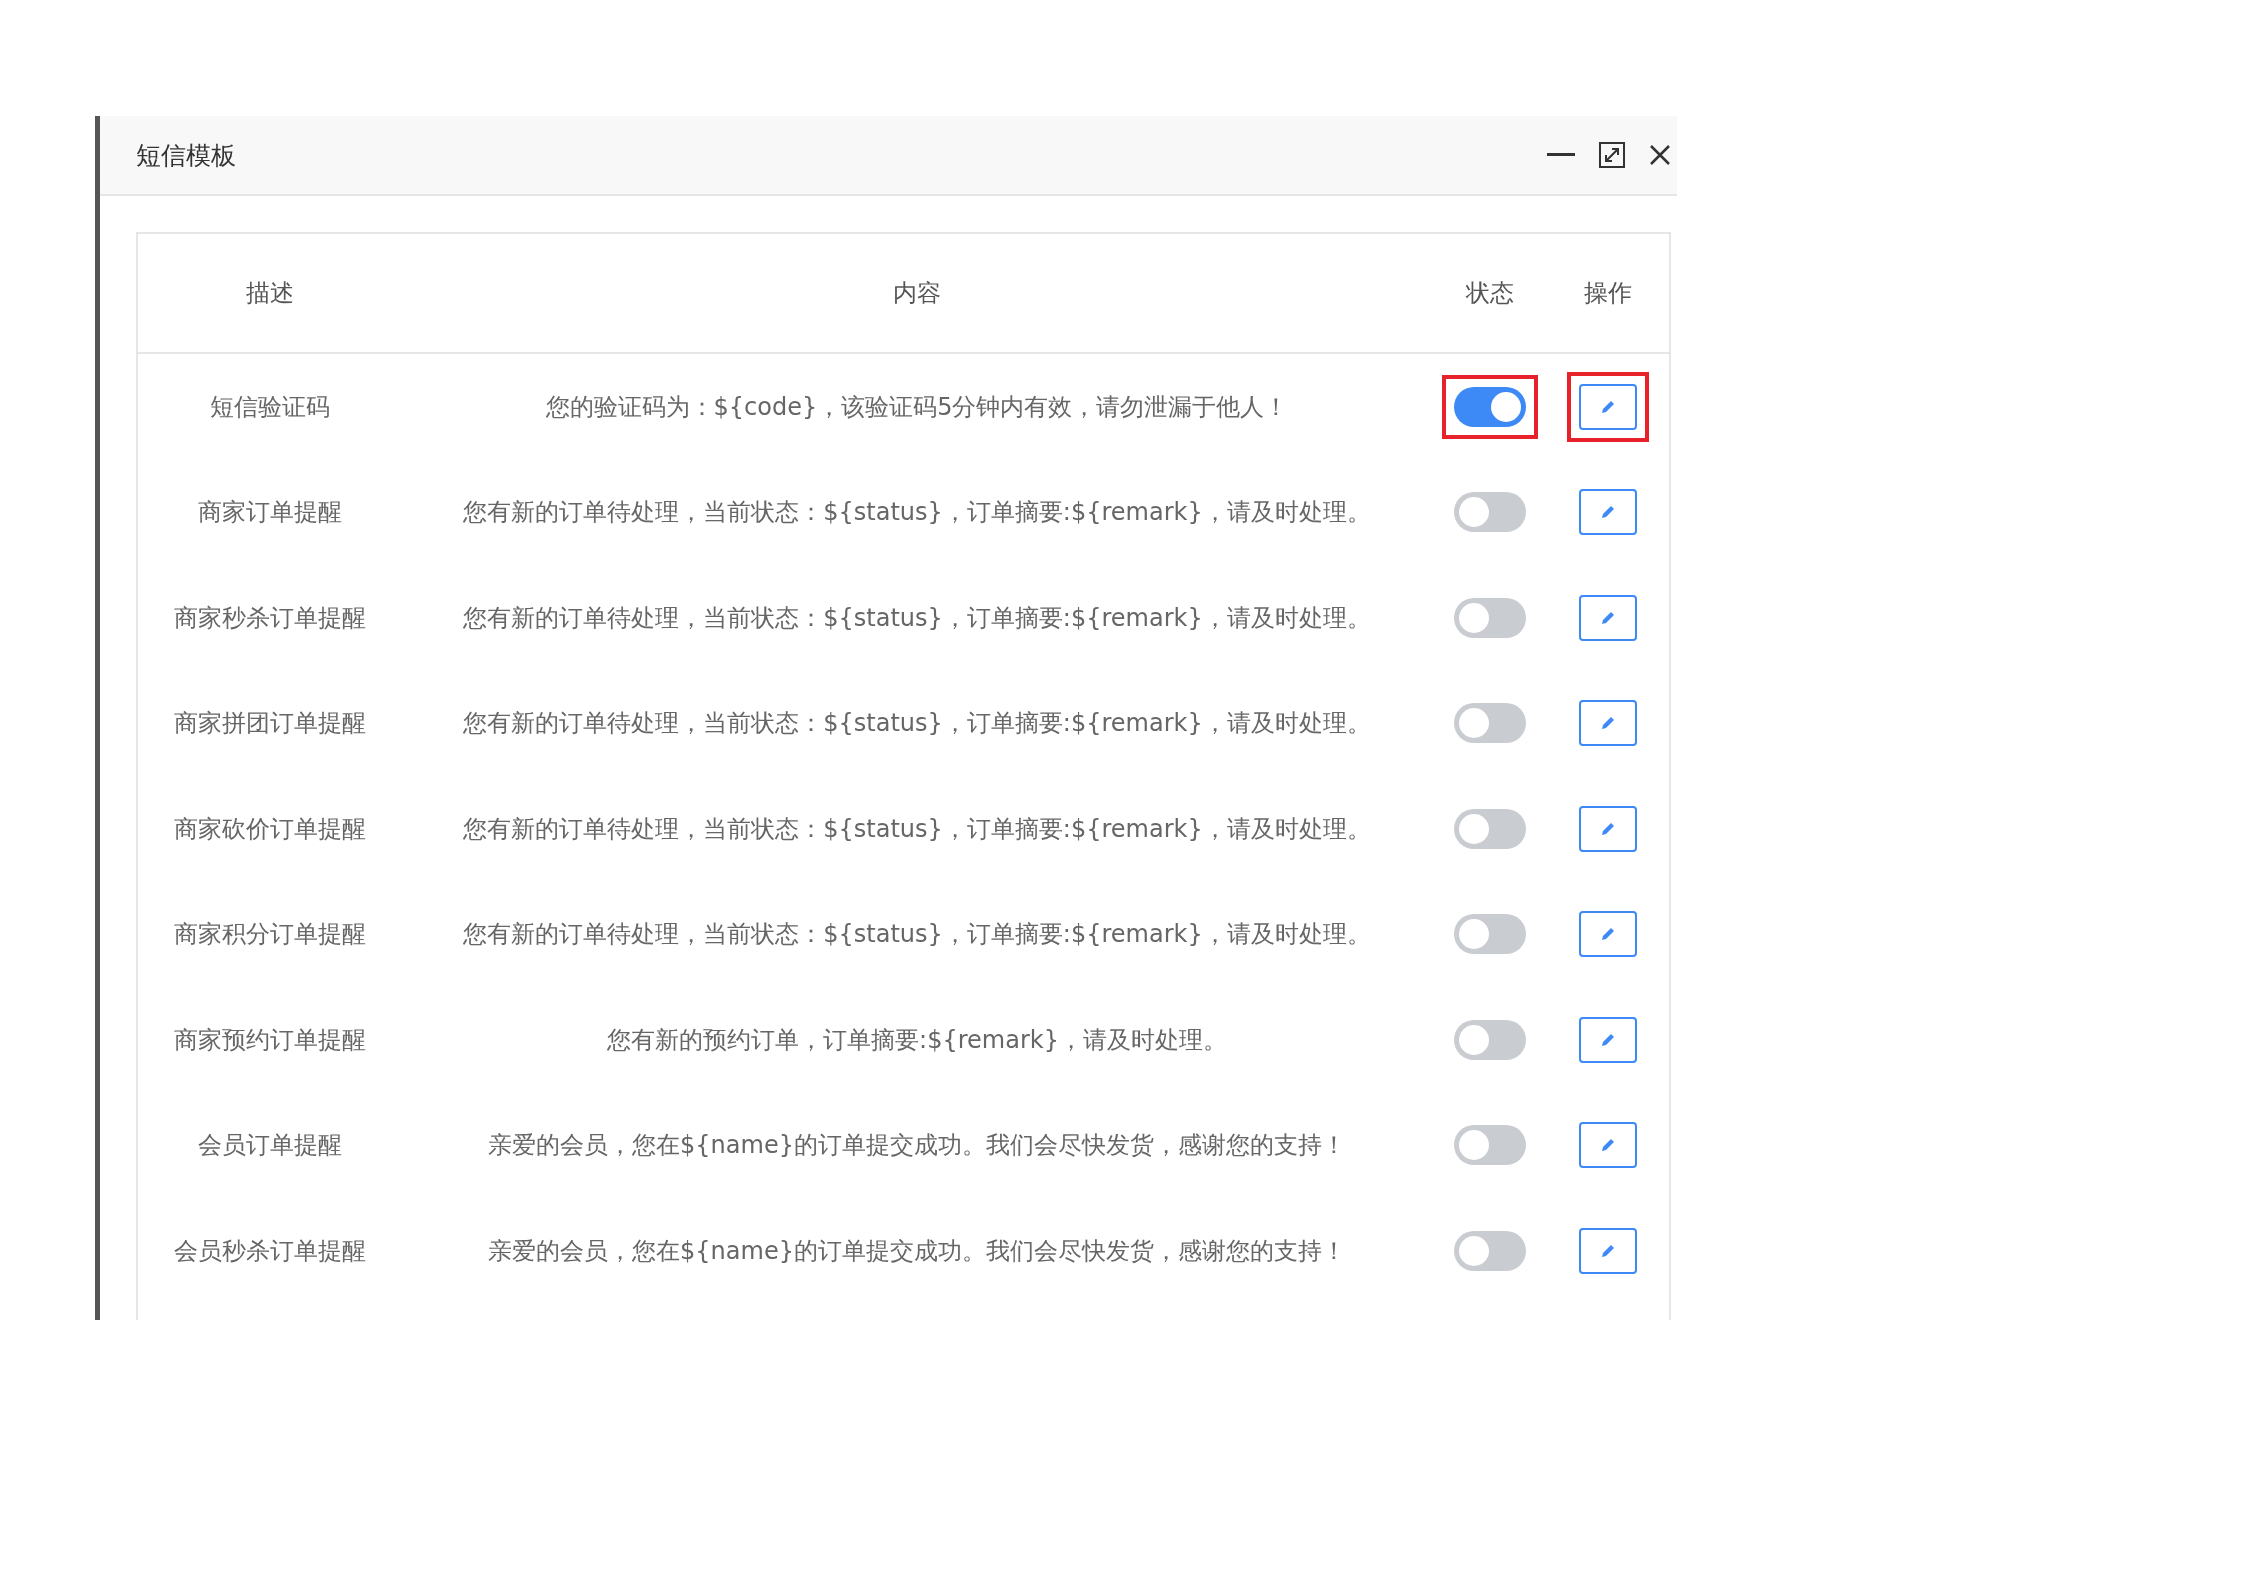 The width and height of the screenshot is (2245, 1587). I want to click on content-cell-text: 您的验证码为：${code}，该验证码5分钟内有效，请勿泄漏于他人！, so click(917, 407).